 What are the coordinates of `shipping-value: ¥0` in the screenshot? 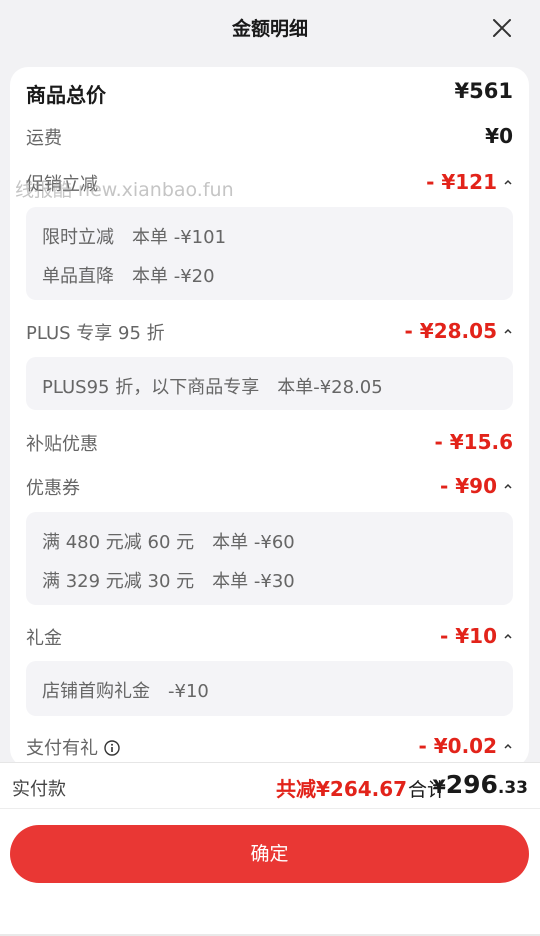 It's located at (499, 136).